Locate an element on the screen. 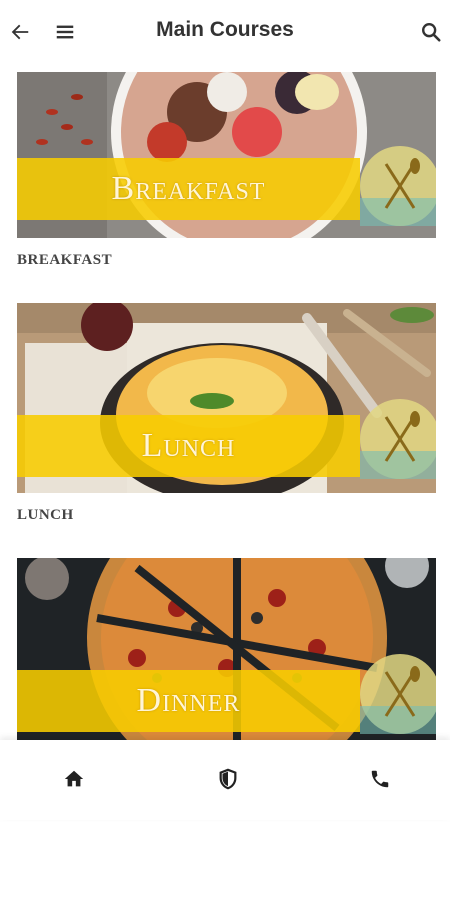 Image resolution: width=450 pixels, height=900 pixels. lunch-banner-text: Lunch is located at coordinates (188, 445).